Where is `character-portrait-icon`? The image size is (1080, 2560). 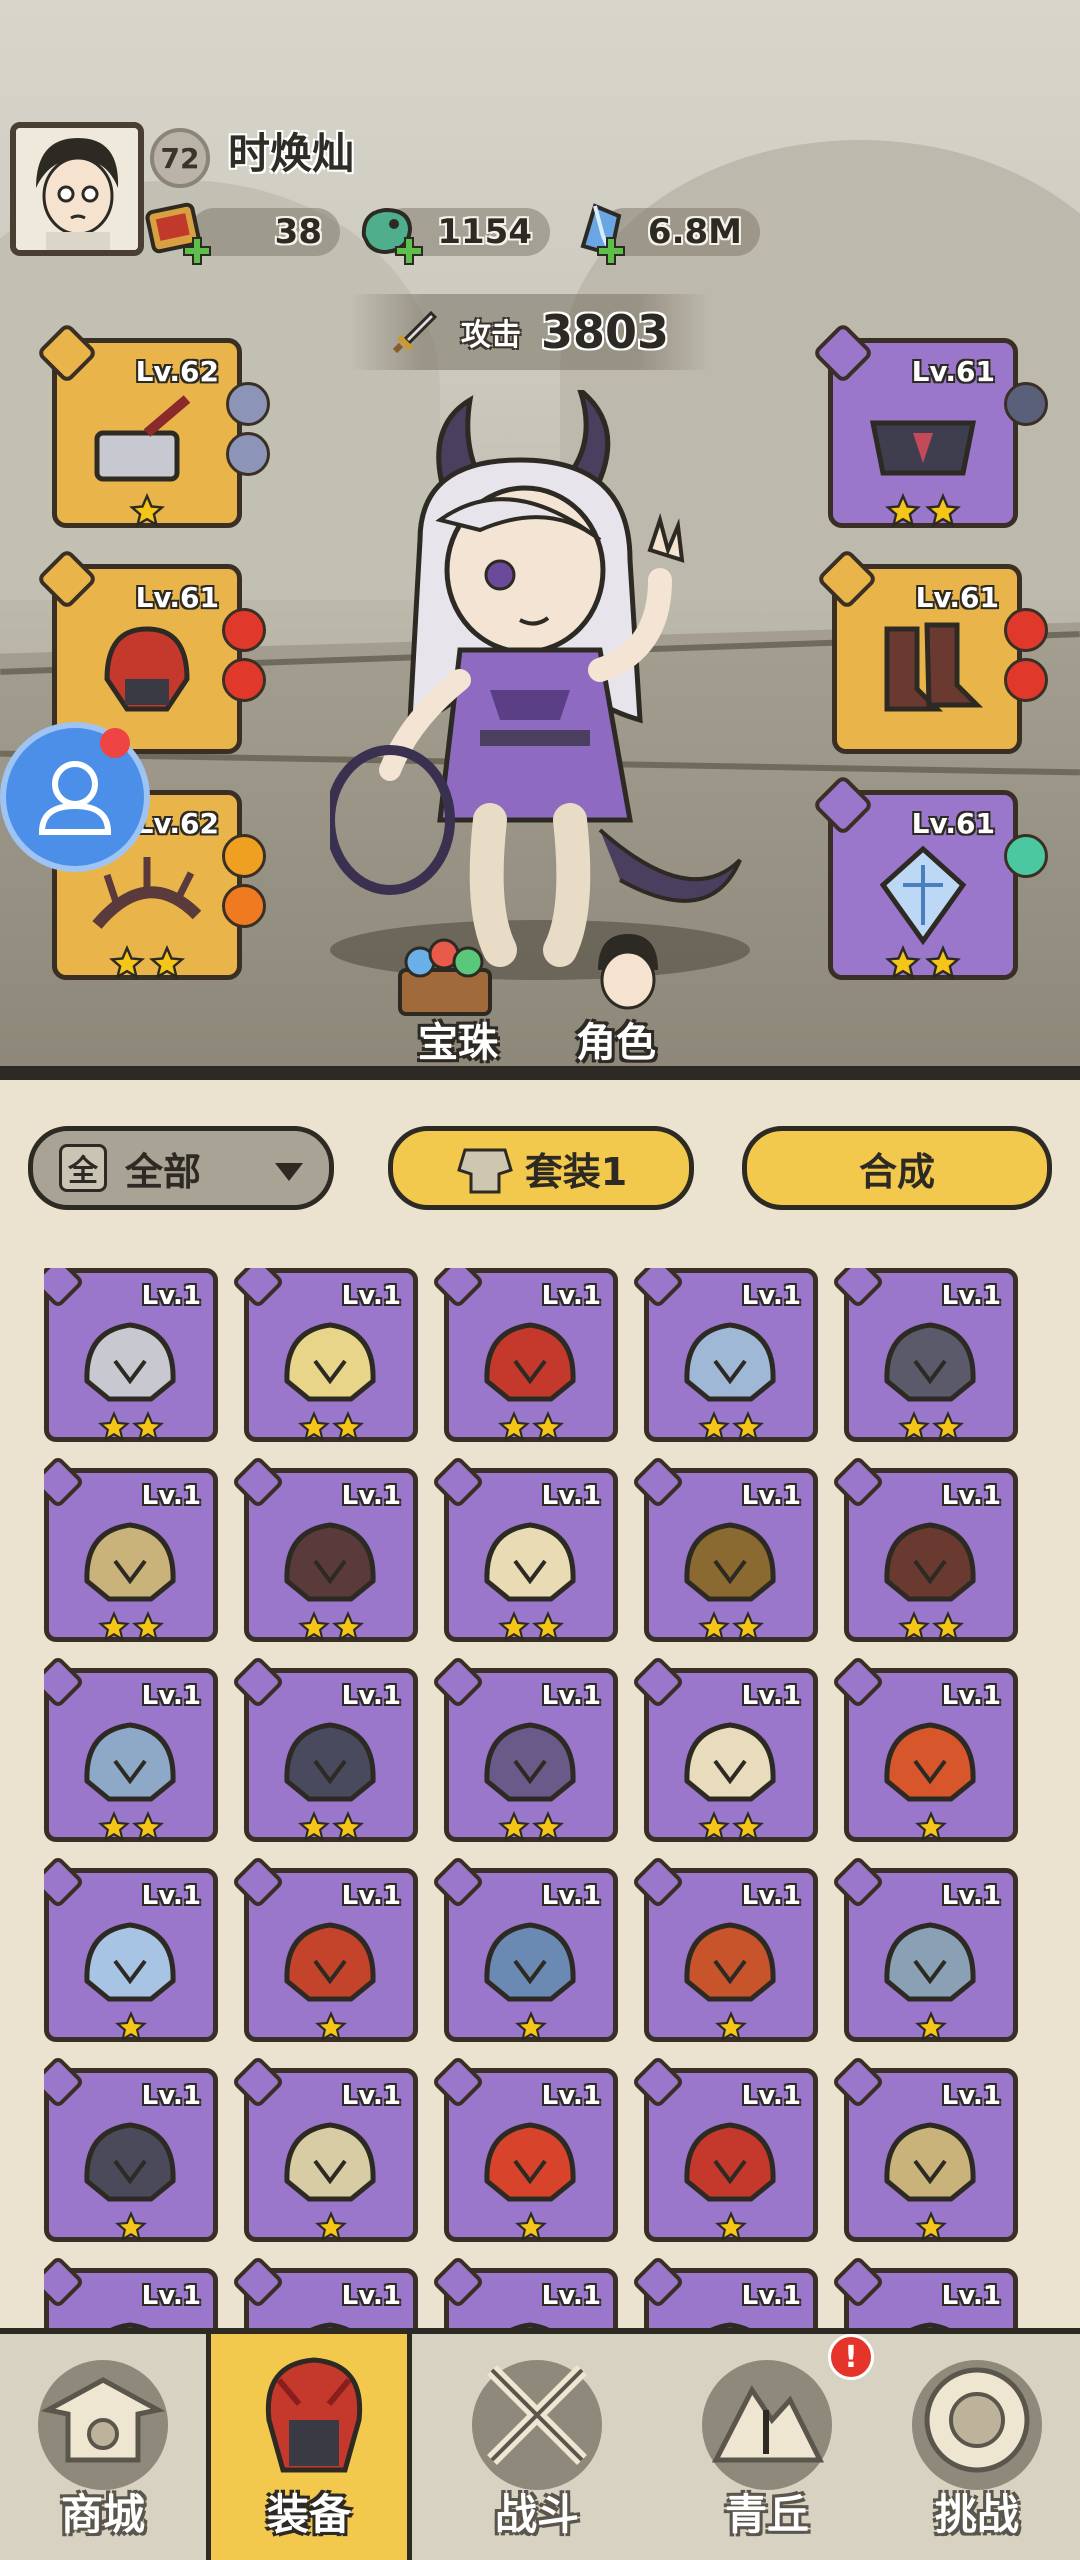
character-portrait-icon is located at coordinates (628, 975).